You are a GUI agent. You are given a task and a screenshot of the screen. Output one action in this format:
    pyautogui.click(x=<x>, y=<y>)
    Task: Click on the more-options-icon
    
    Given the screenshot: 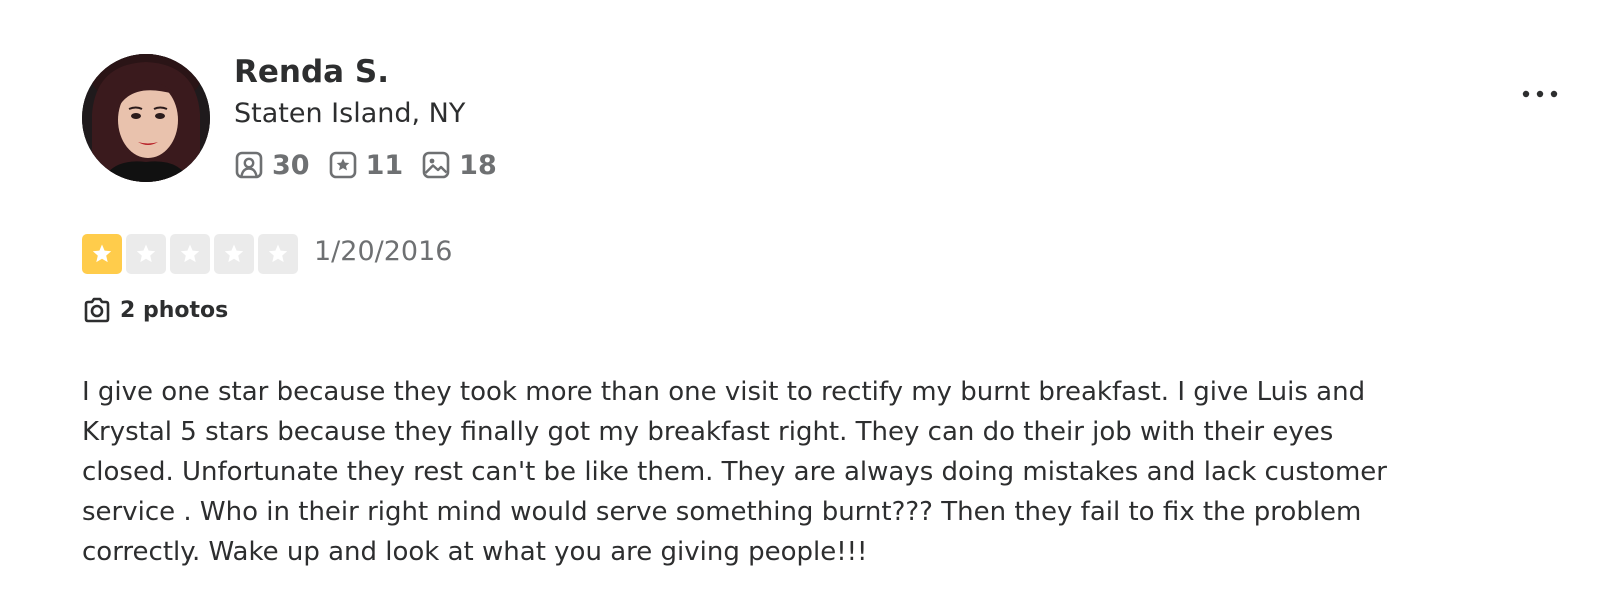 What is the action you would take?
    pyautogui.click(x=1540, y=94)
    